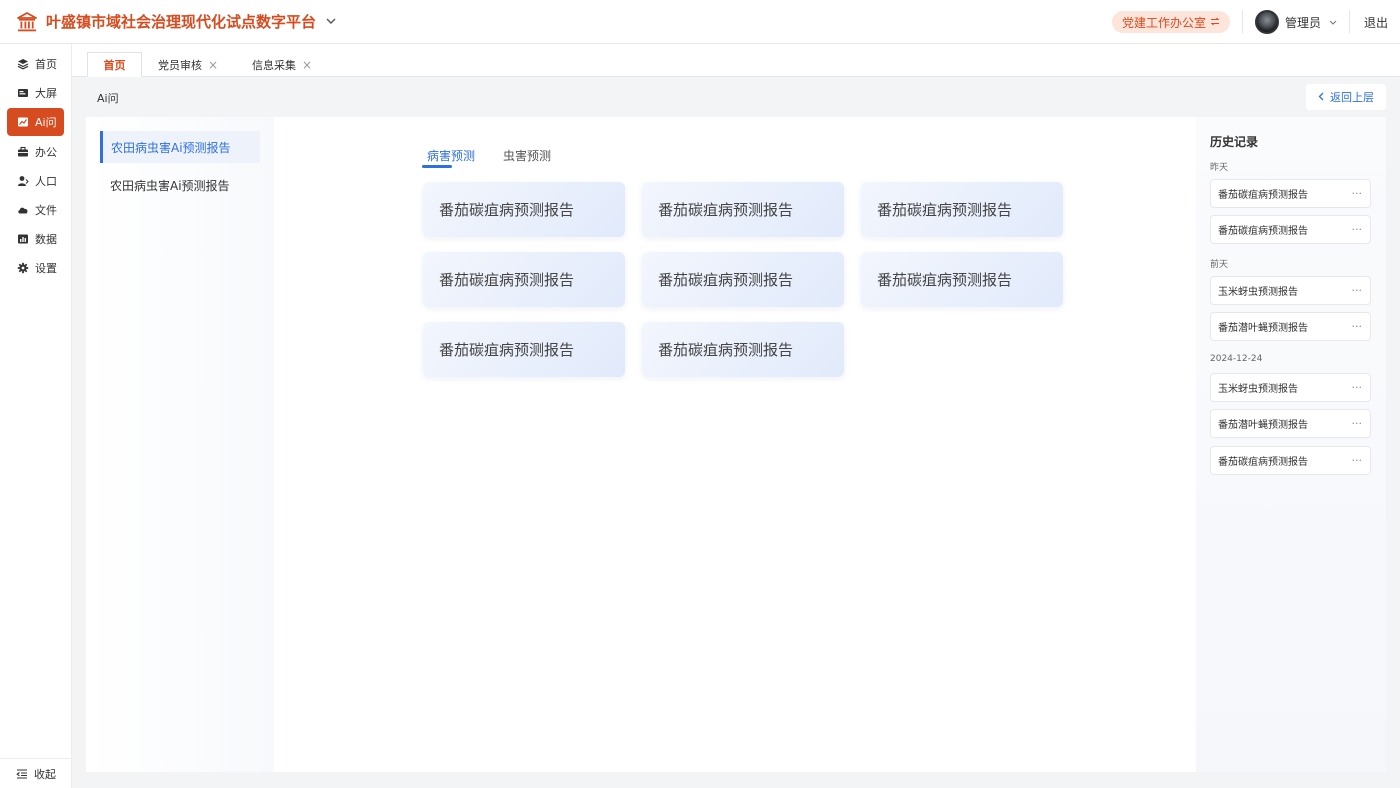  I want to click on sidebar-item-label: 文件, so click(46, 210).